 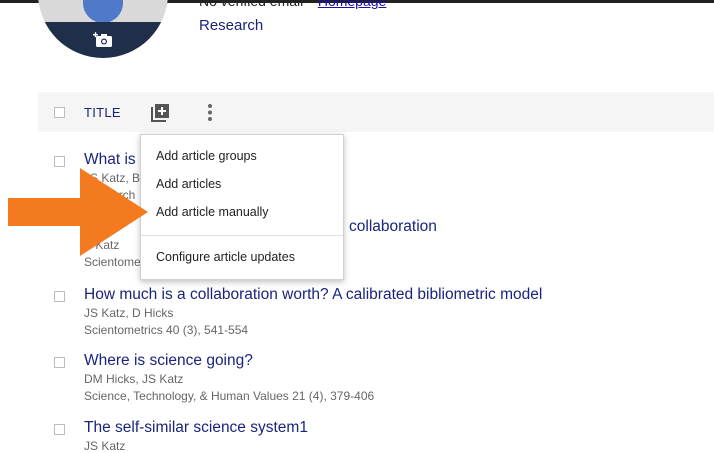 What do you see at coordinates (393, 227) in the screenshot?
I see `article-title: collaboration` at bounding box center [393, 227].